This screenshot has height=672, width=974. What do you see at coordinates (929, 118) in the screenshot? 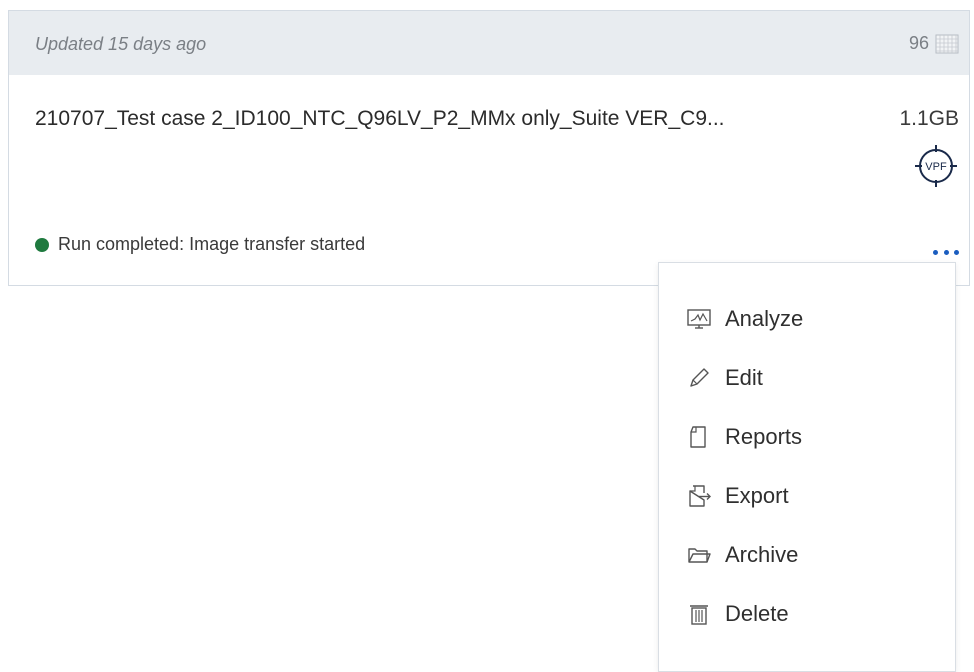
I see `file-size: 1.1GB` at bounding box center [929, 118].